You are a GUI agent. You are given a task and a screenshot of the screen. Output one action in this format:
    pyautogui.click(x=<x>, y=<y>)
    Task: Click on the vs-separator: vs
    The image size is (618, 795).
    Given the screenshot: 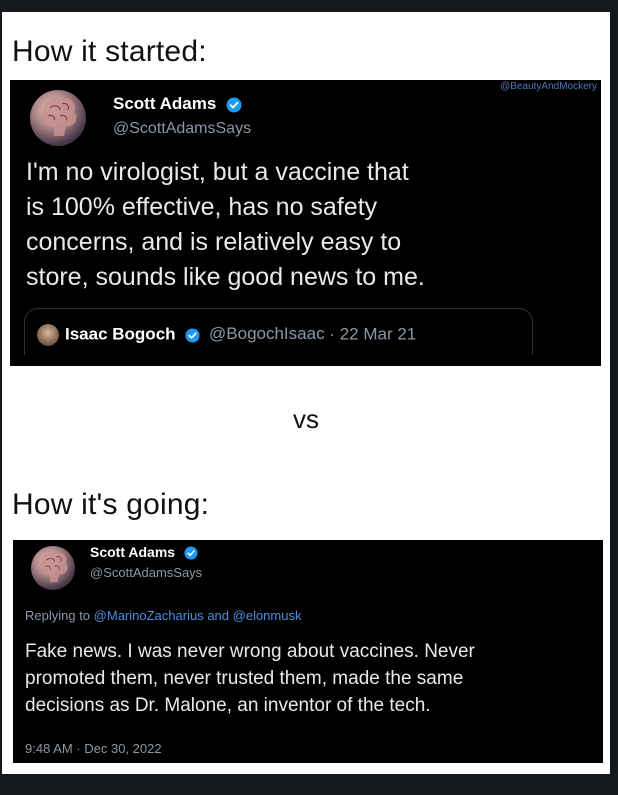 What is the action you would take?
    pyautogui.click(x=306, y=419)
    